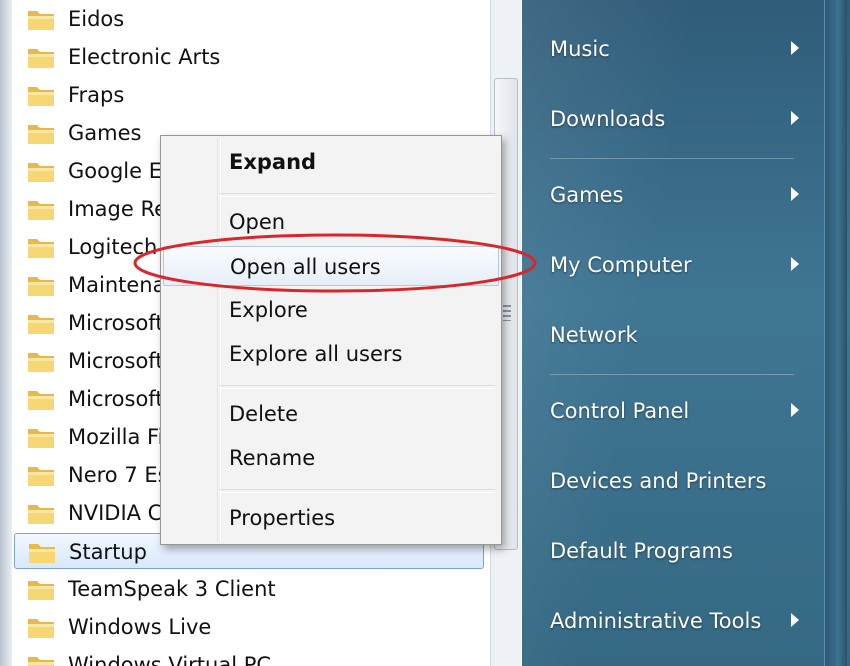 The width and height of the screenshot is (850, 666). What do you see at coordinates (263, 414) in the screenshot?
I see `menu-item-label: Delete` at bounding box center [263, 414].